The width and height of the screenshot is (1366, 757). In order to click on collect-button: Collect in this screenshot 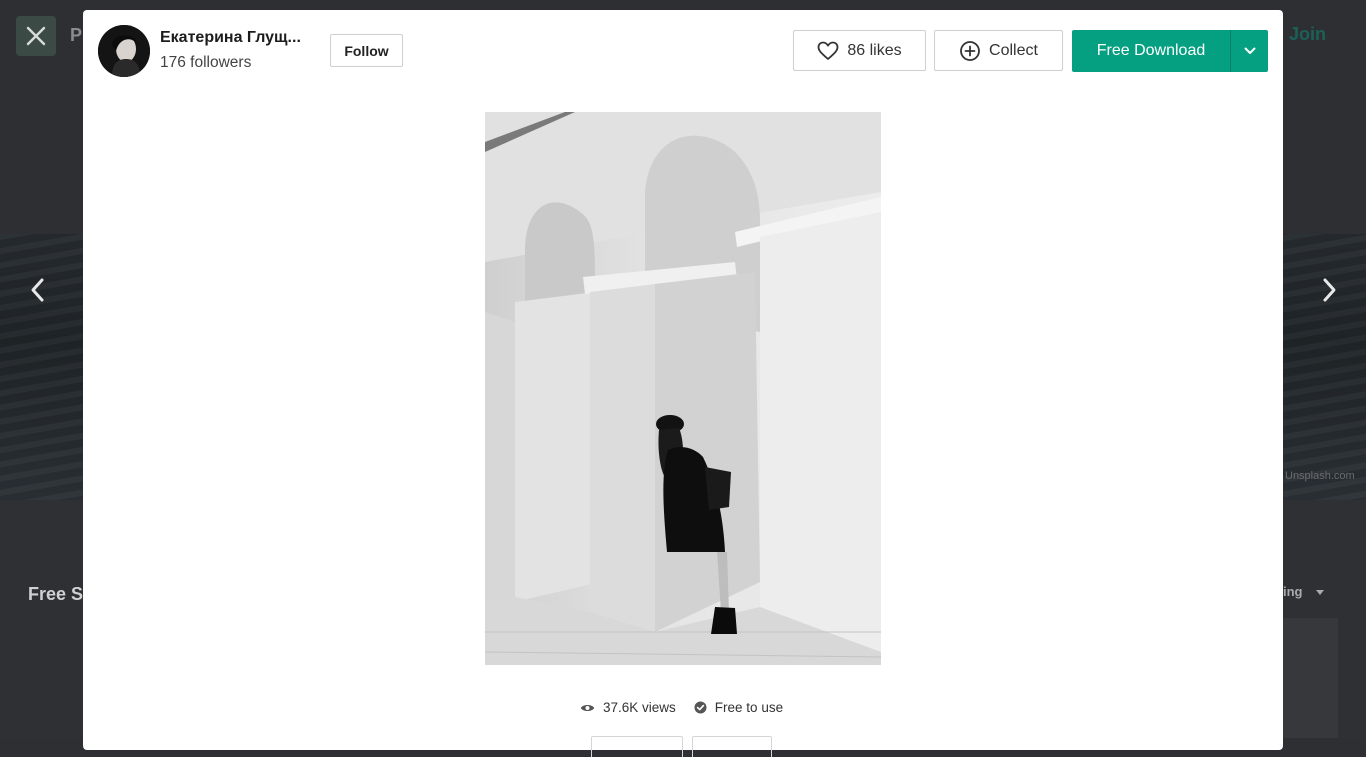, I will do `click(998, 50)`.